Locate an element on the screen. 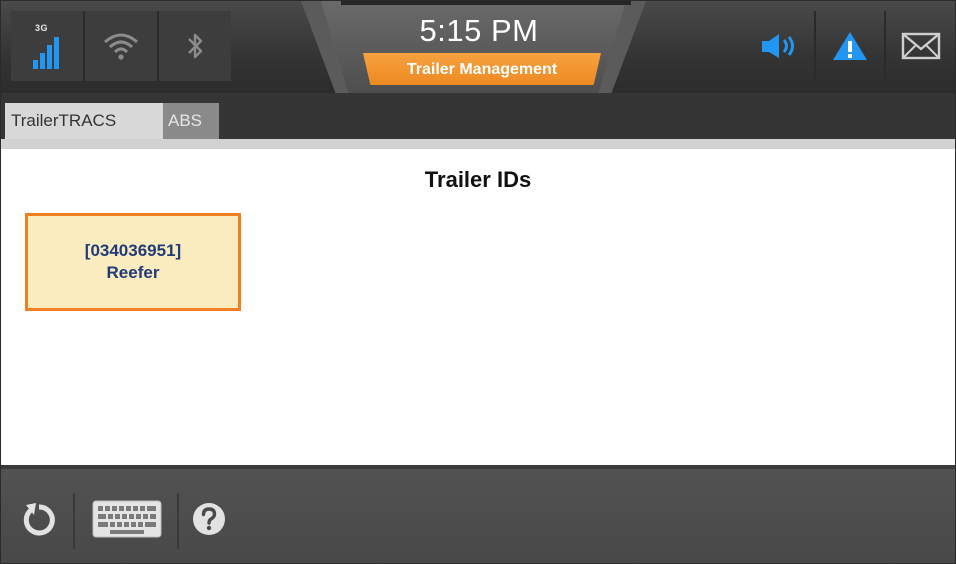 Image resolution: width=956 pixels, height=564 pixels. wifi-status is located at coordinates (122, 46).